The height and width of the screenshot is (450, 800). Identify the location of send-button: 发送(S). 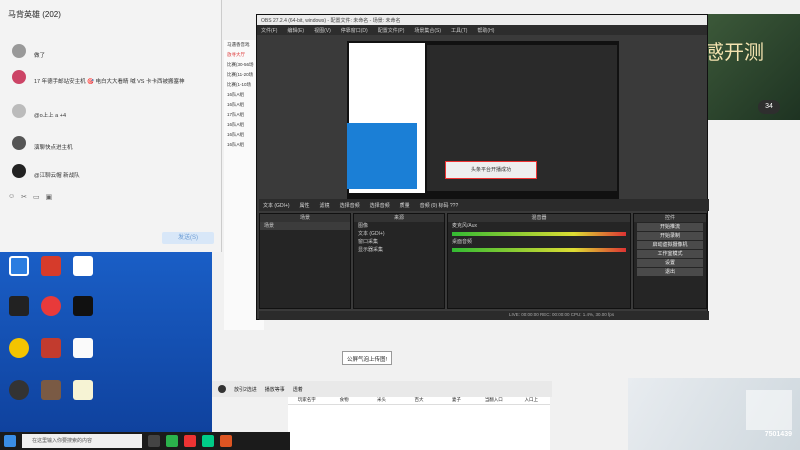
(188, 238).